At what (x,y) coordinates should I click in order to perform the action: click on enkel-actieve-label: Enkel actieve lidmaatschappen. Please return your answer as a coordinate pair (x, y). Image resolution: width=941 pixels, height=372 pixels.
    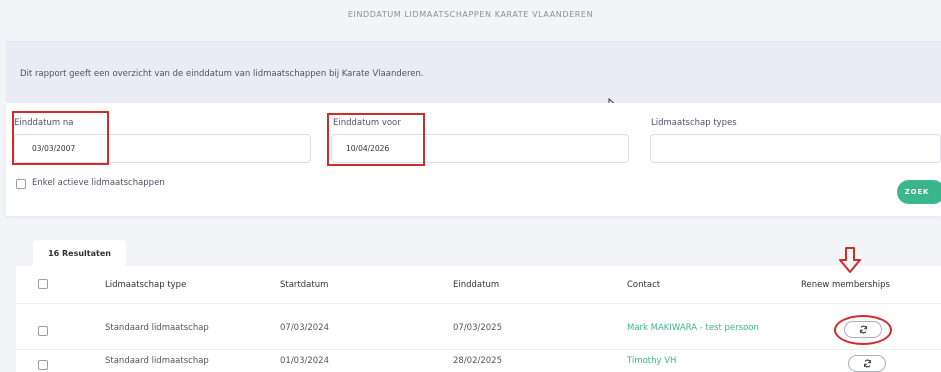
    Looking at the image, I should click on (98, 183).